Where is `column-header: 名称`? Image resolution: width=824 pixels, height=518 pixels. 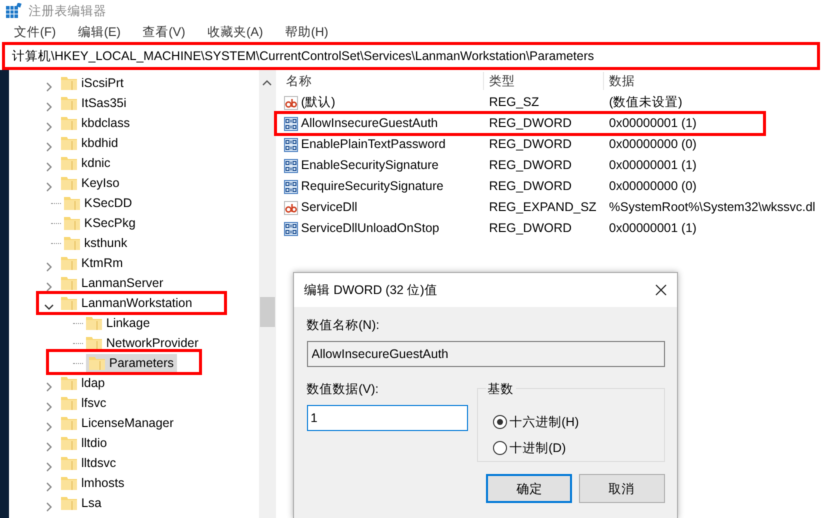 column-header: 名称 is located at coordinates (380, 81).